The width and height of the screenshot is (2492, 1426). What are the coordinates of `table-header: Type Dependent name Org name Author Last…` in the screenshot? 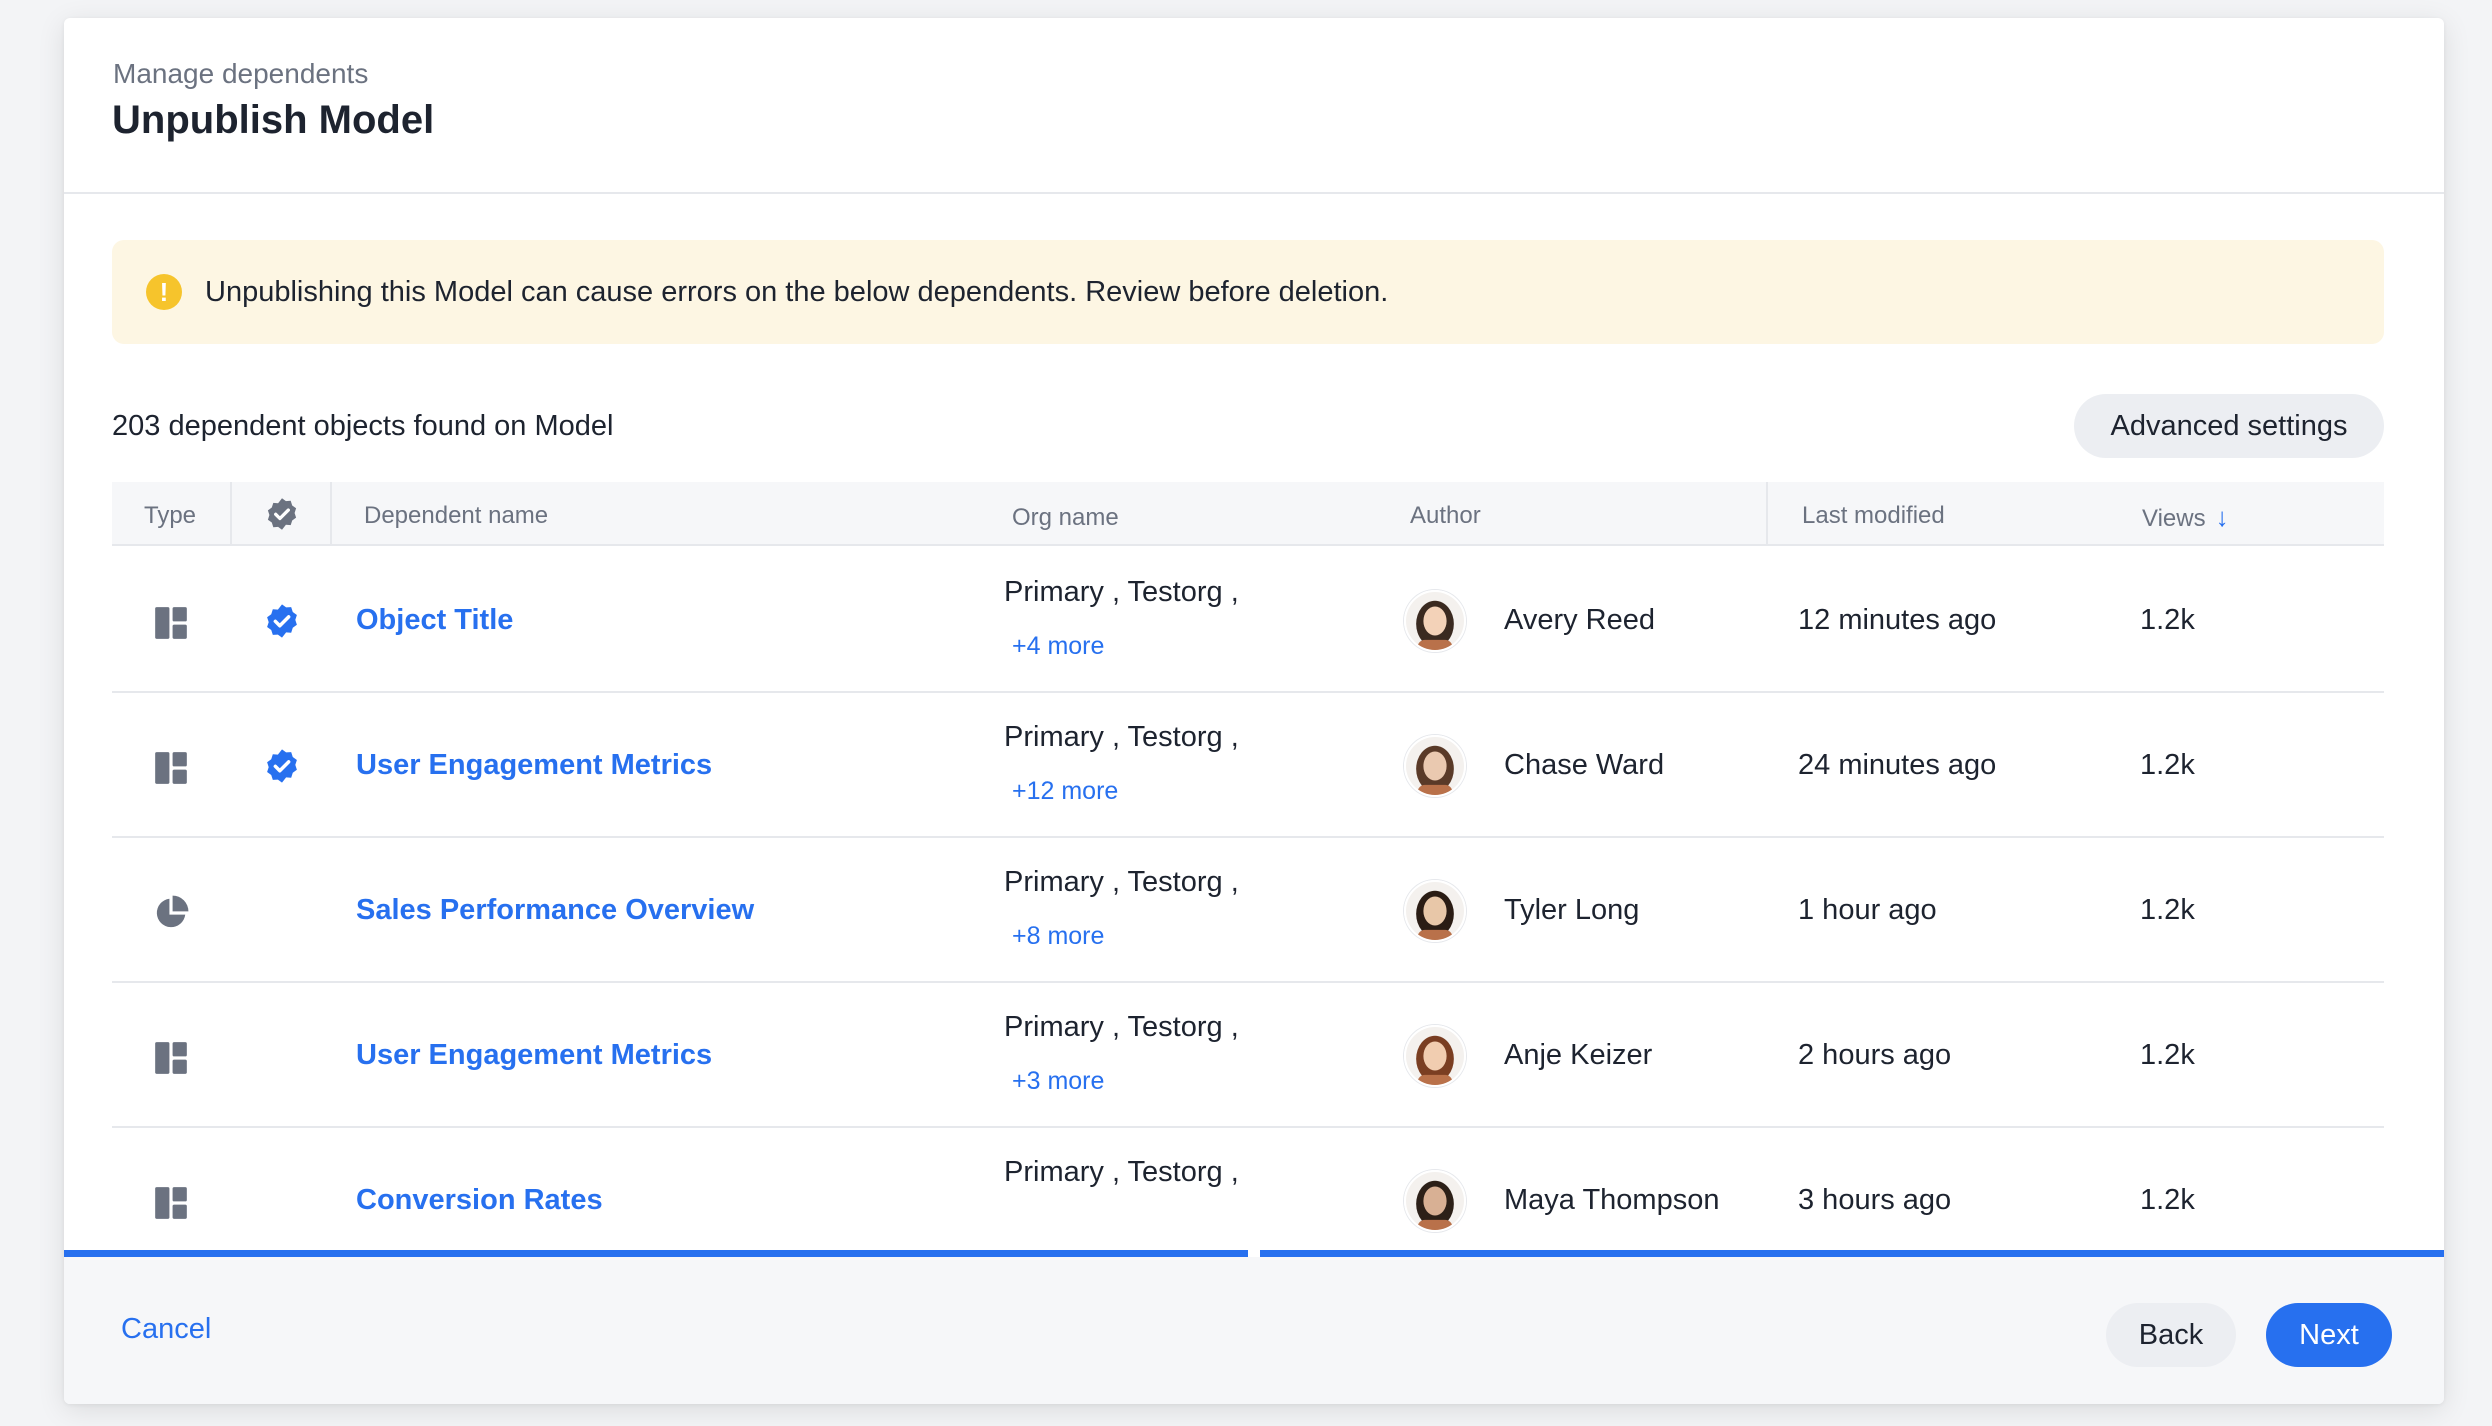 It's located at (1248, 514).